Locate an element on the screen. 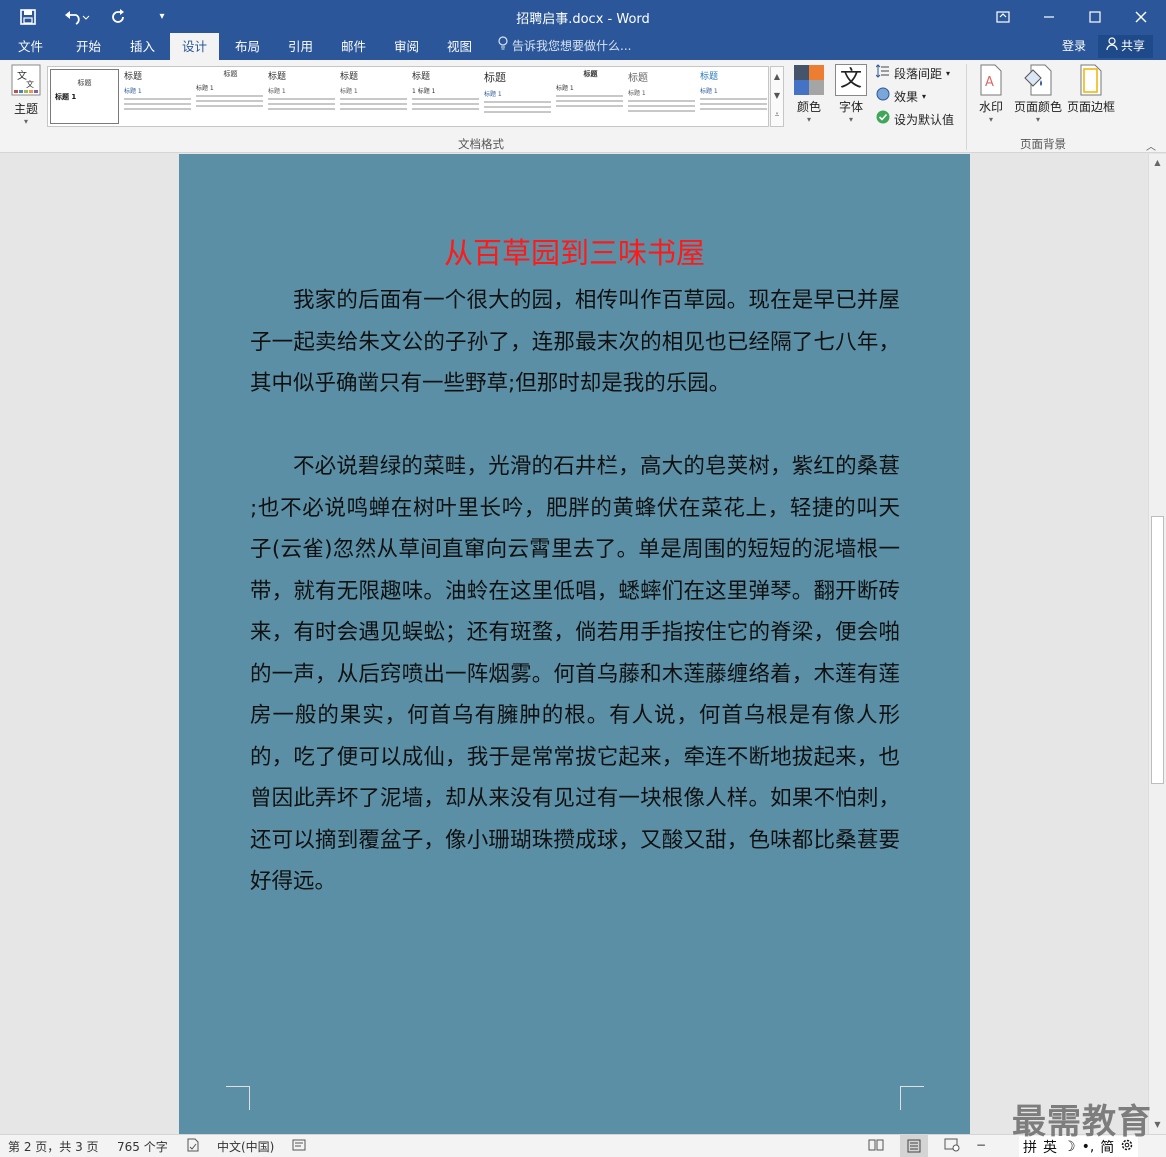  page-borders-button: 页面边框 is located at coordinates (1091, 89).